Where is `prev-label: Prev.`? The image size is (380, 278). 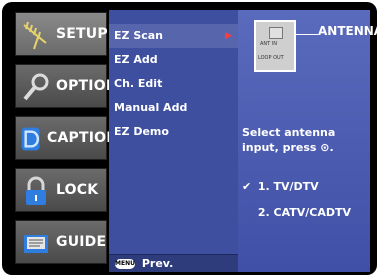 prev-label: Prev. is located at coordinates (157, 263).